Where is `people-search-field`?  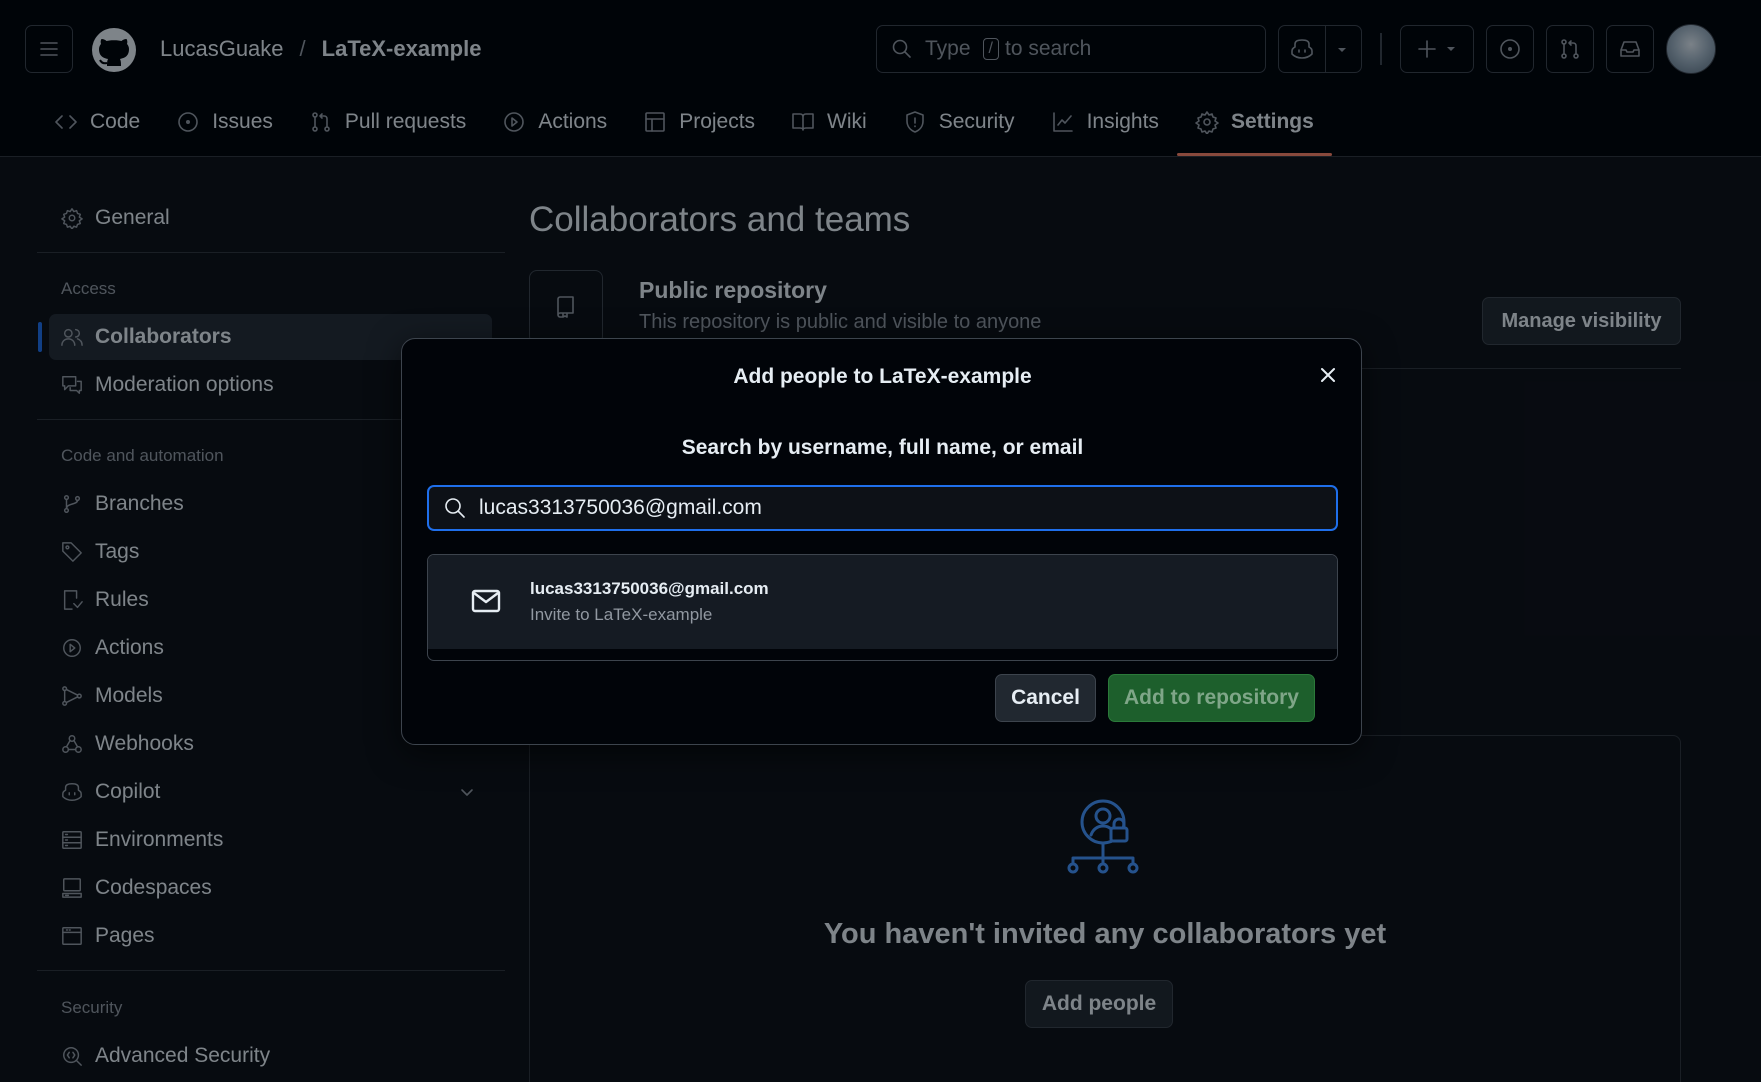 people-search-field is located at coordinates (882, 508).